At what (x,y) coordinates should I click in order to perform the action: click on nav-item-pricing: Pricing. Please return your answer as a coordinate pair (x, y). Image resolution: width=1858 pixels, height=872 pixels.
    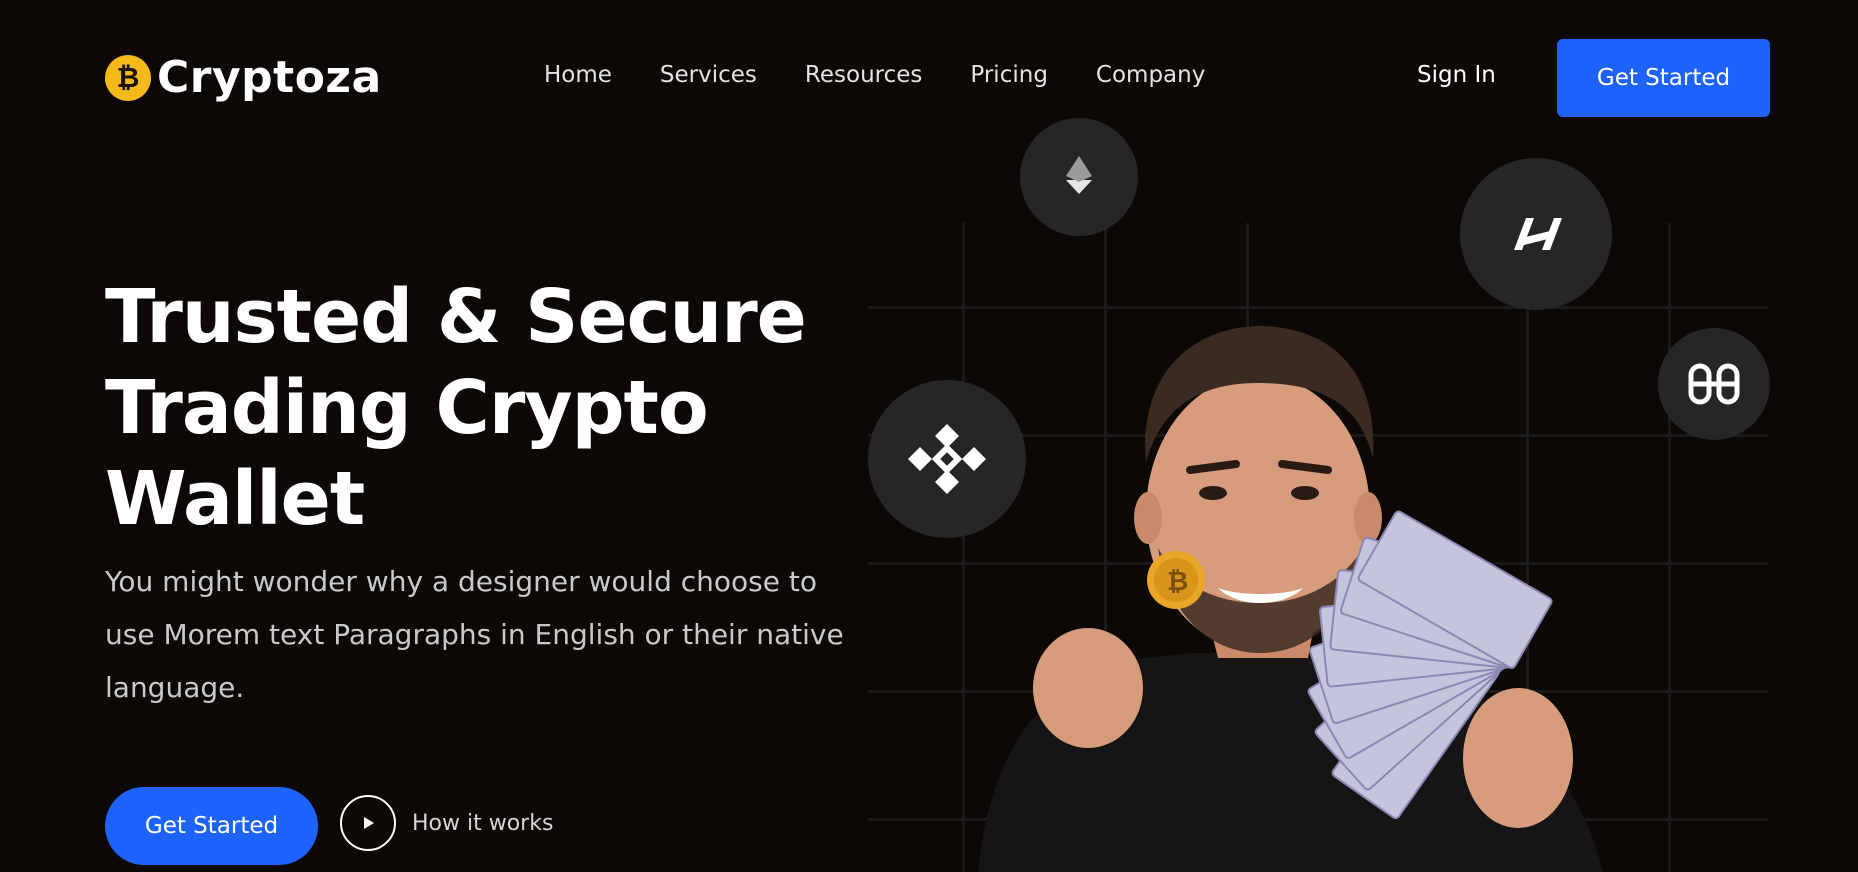
    Looking at the image, I should click on (1009, 75).